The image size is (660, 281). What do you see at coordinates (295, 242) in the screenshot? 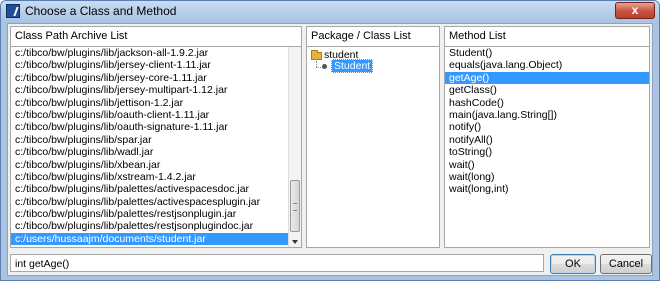
I see `scroll-down-arrow-icon` at bounding box center [295, 242].